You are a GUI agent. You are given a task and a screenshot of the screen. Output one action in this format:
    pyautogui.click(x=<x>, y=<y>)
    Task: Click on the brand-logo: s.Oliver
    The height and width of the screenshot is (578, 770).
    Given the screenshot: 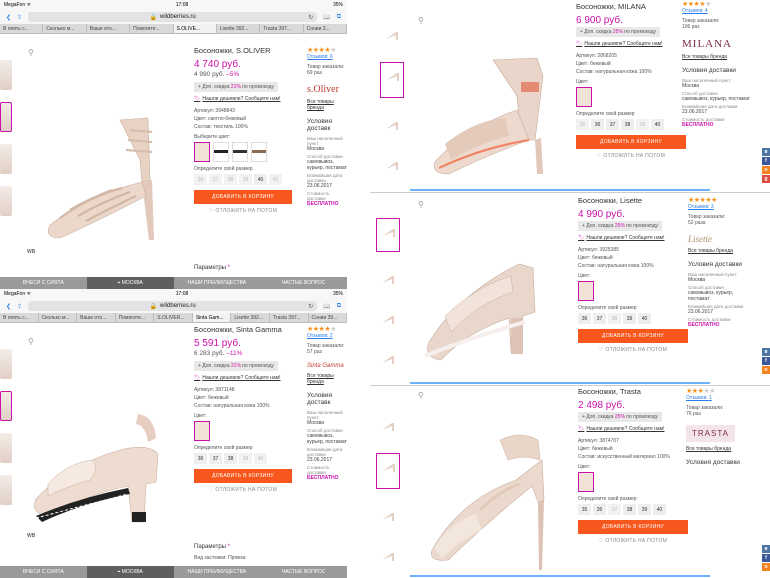 What is the action you would take?
    pyautogui.click(x=327, y=89)
    